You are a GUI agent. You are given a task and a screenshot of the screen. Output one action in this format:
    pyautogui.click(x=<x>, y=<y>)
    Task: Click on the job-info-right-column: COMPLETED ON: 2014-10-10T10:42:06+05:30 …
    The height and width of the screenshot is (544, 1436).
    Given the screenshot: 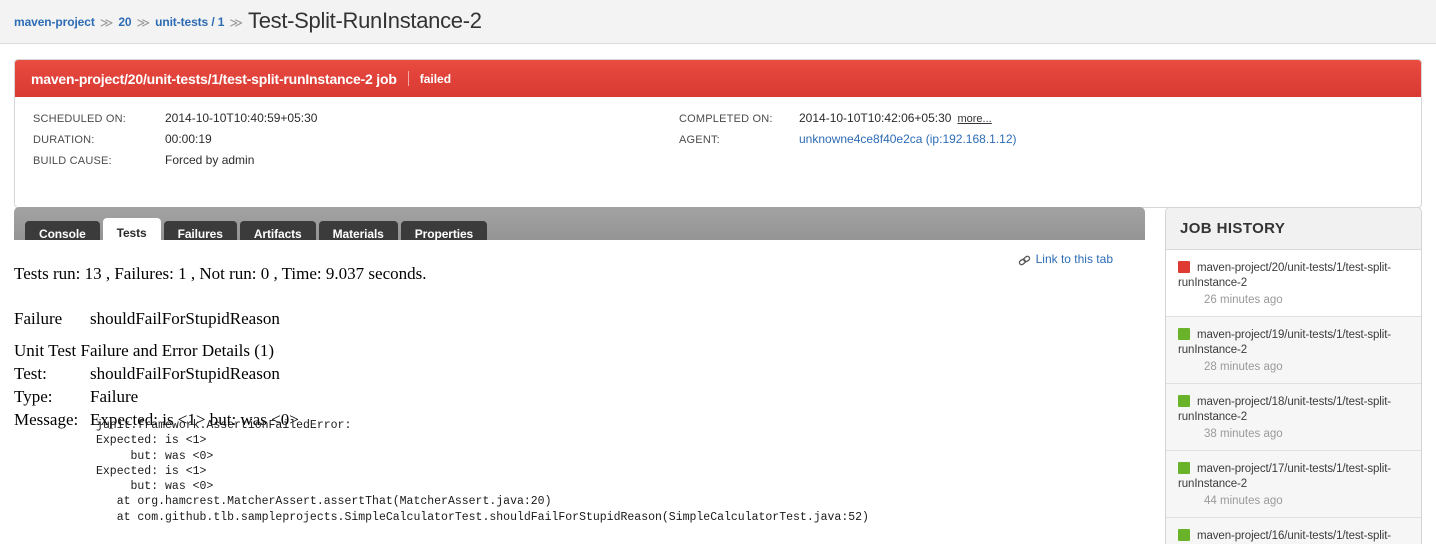 What is the action you would take?
    pyautogui.click(x=848, y=132)
    